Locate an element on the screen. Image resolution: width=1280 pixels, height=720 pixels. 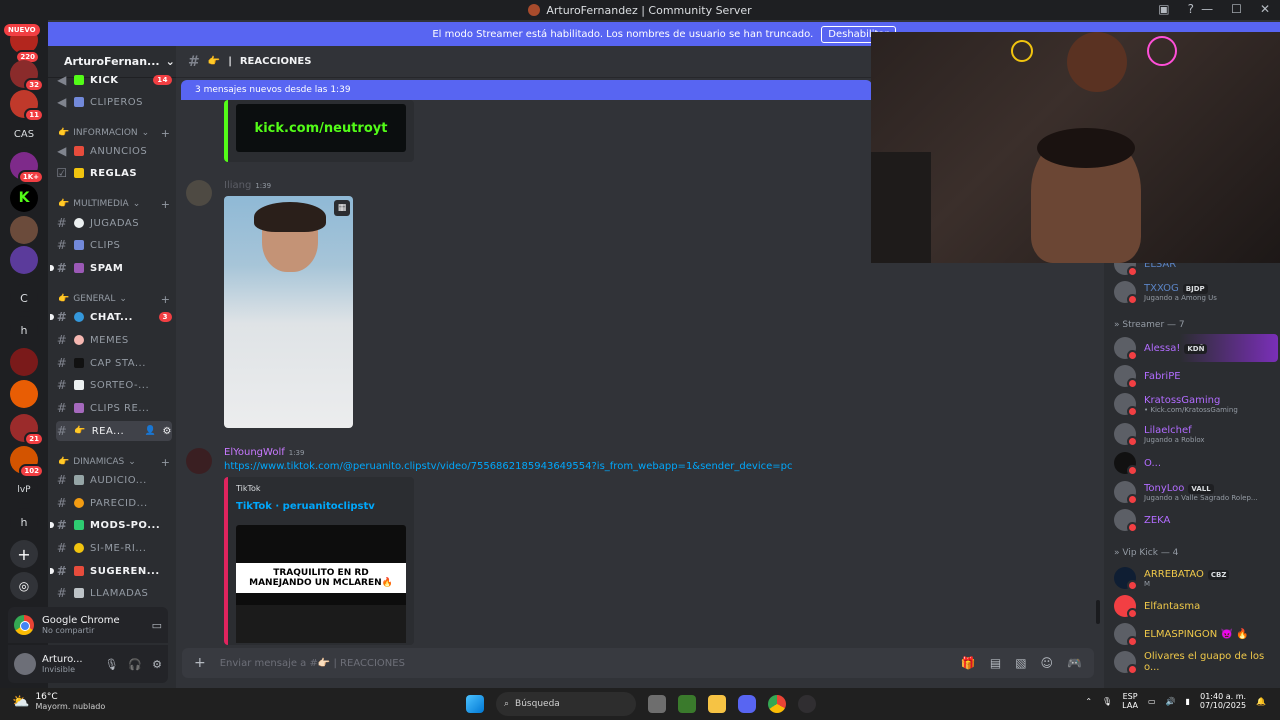
emoji-icon: ☺ is located at coordinates (1047, 663).